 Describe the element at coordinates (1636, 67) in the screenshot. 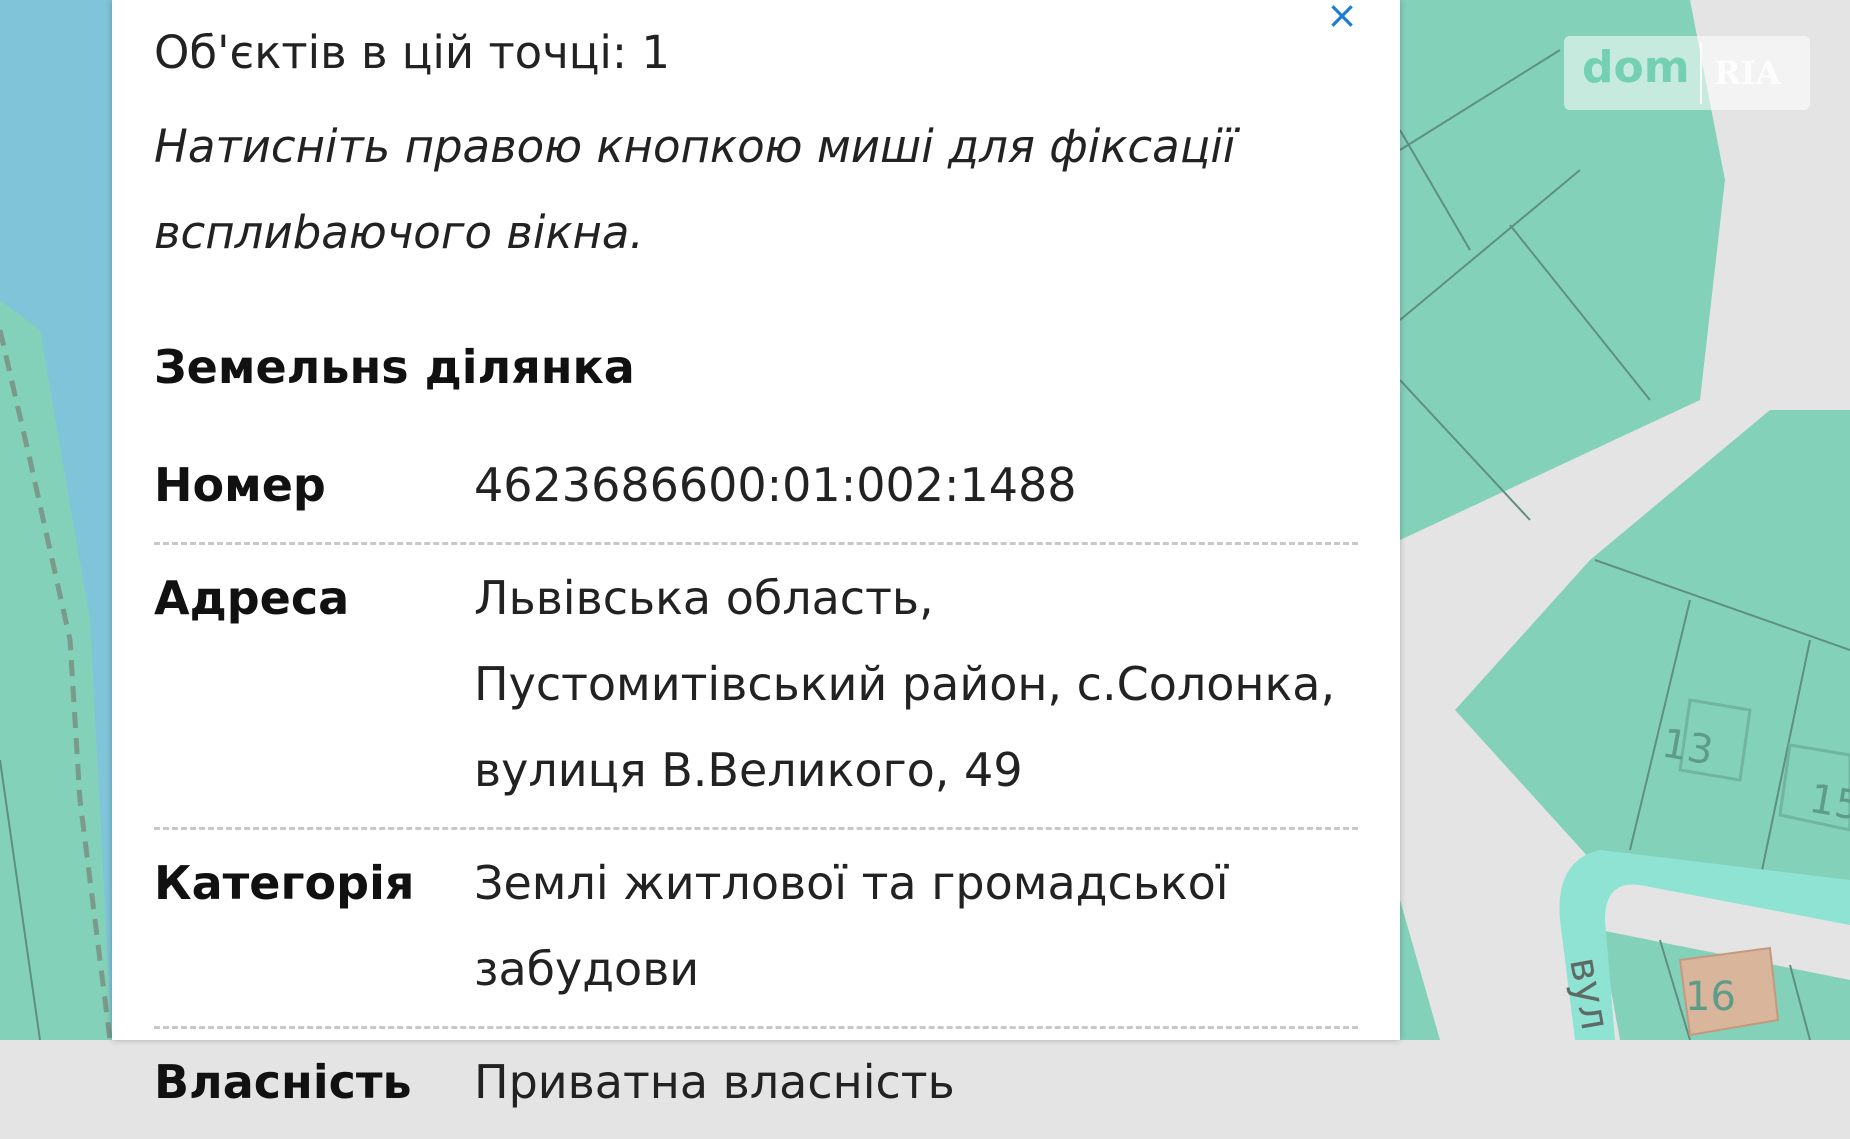

I see `logo-dom-text: dom` at that location.